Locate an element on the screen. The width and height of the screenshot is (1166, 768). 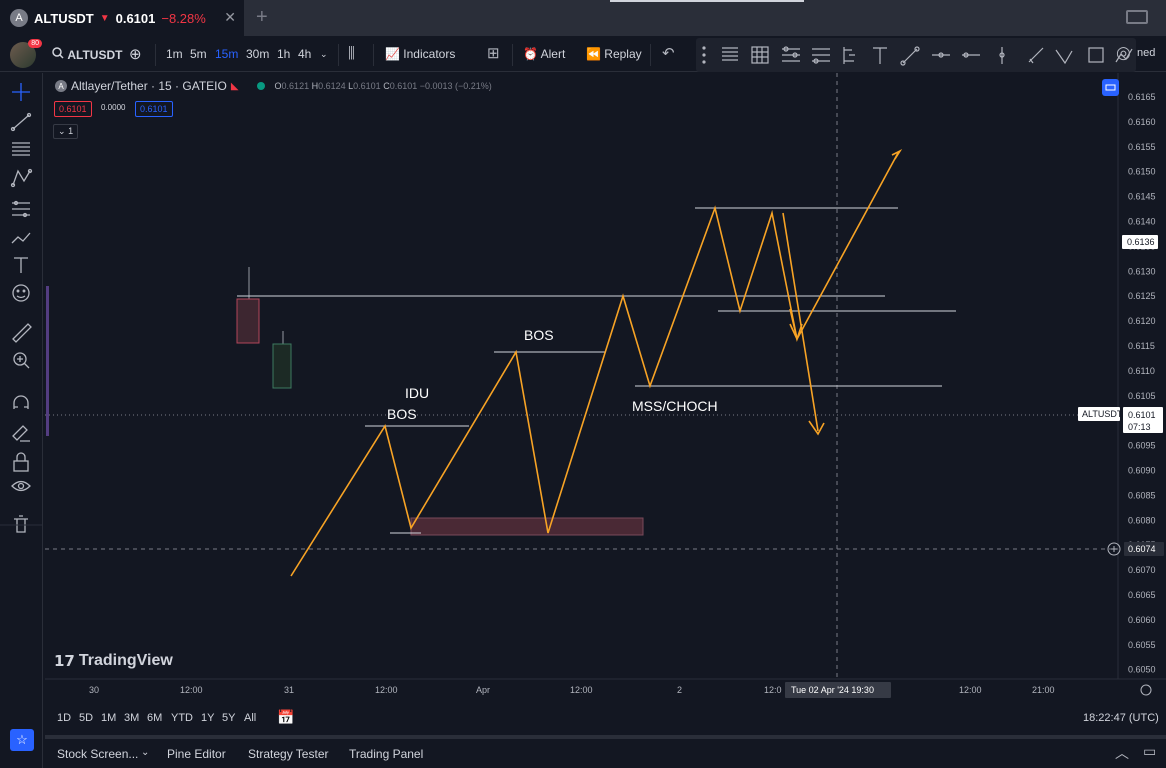
pattern-icon is located at coordinates (21, 178).